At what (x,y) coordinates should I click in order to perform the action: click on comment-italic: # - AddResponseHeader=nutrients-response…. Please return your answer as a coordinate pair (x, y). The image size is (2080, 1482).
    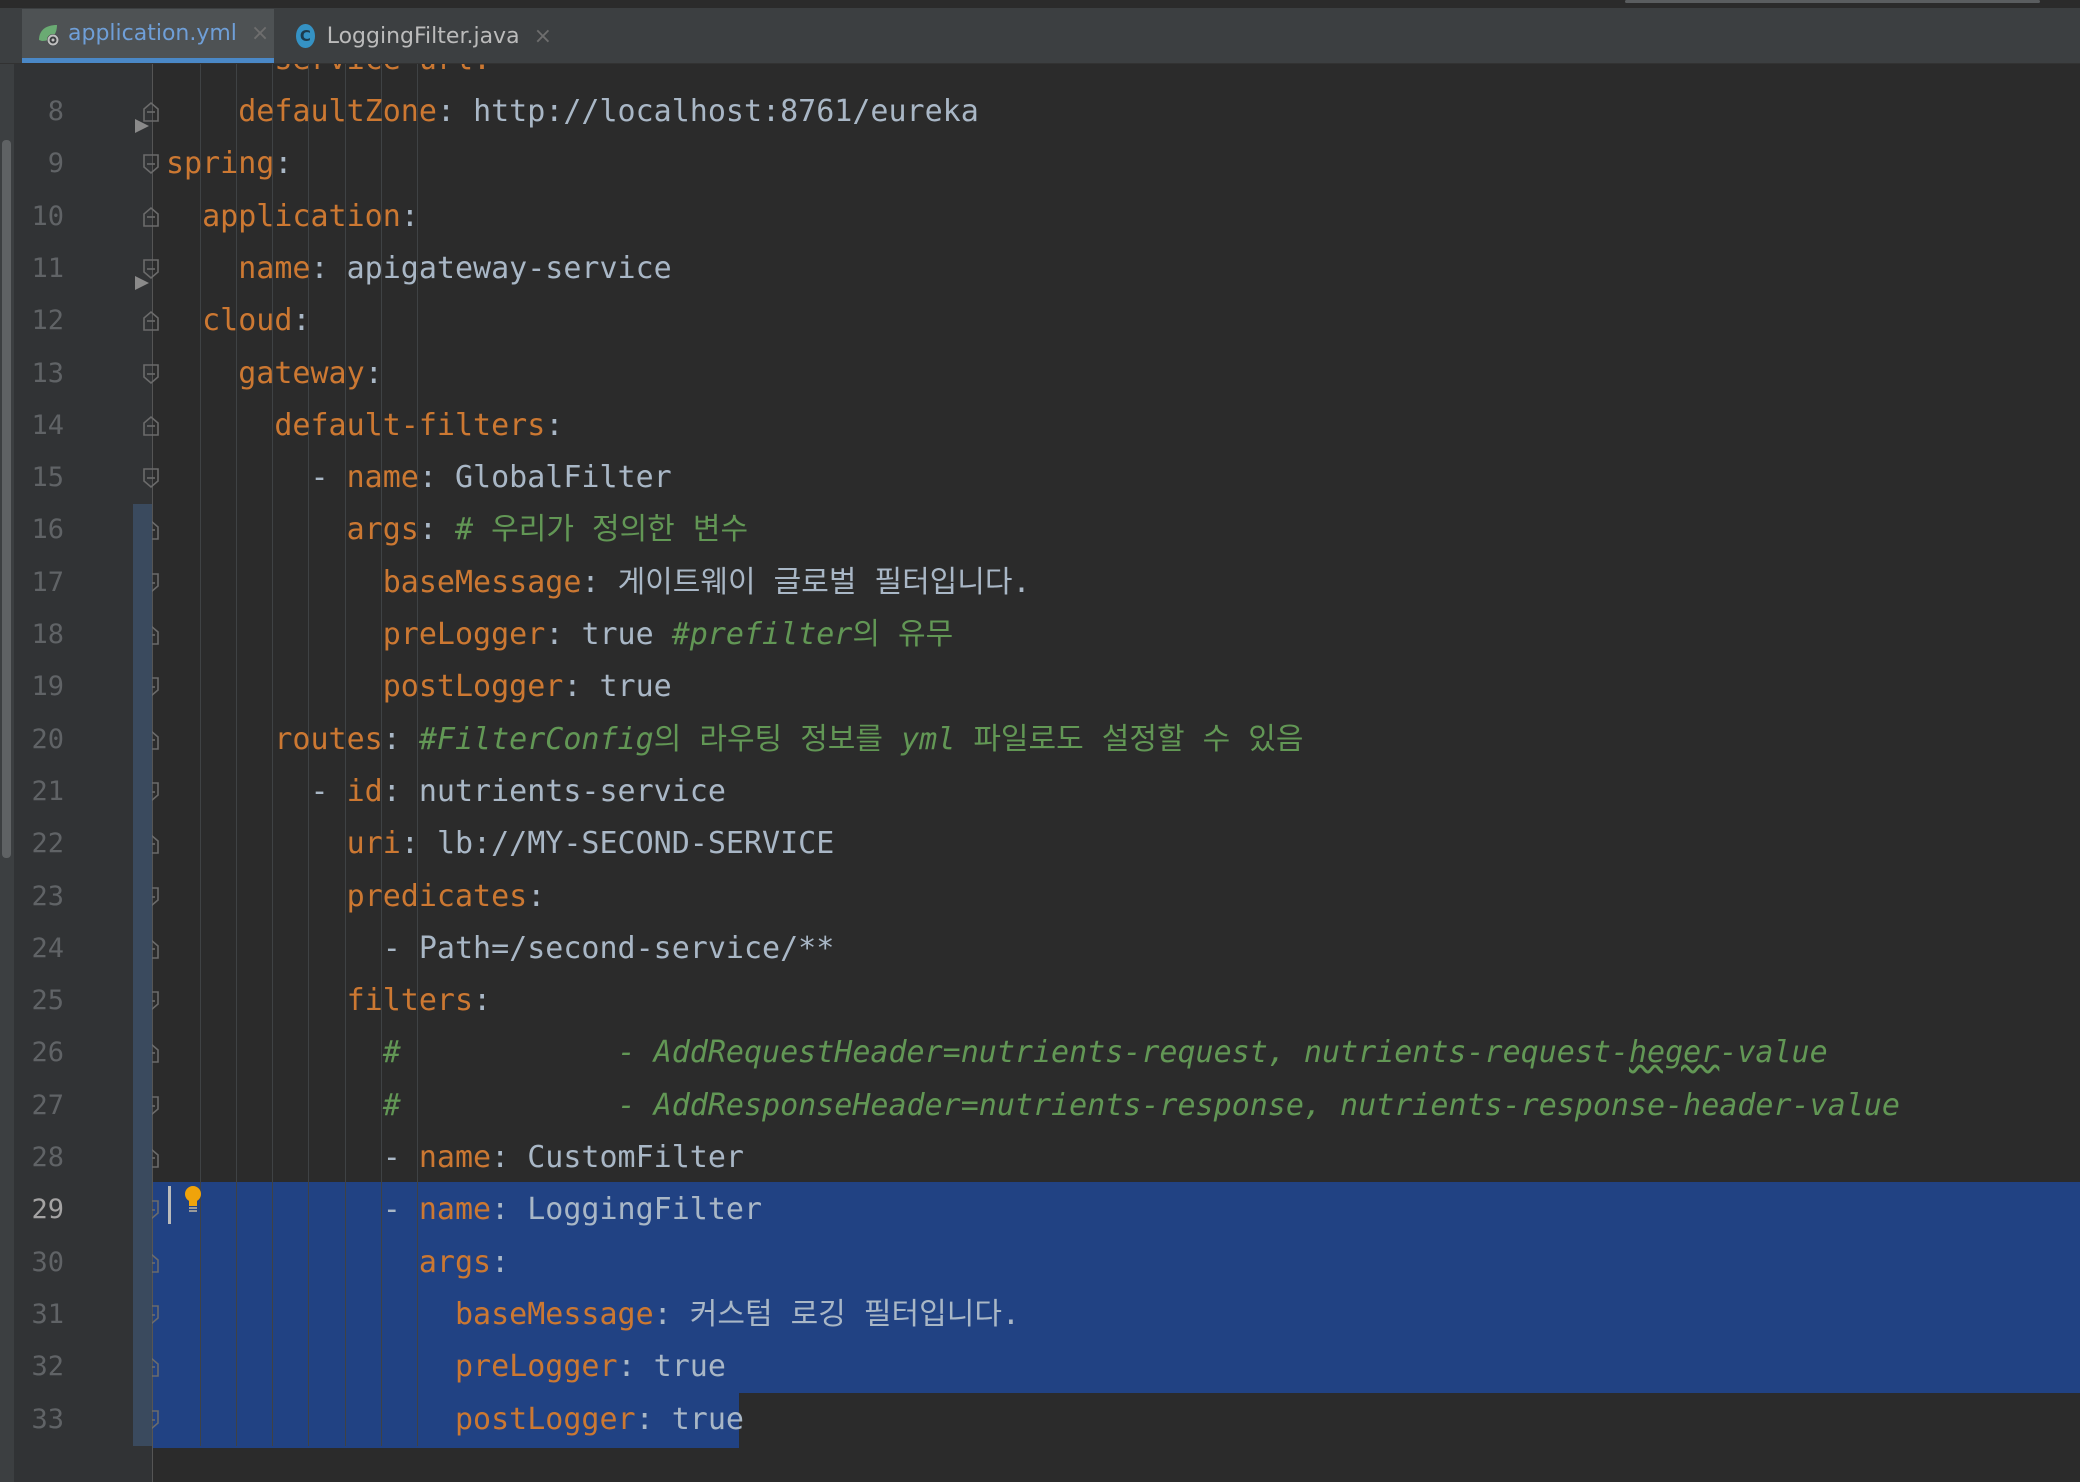
    Looking at the image, I should click on (1141, 1105).